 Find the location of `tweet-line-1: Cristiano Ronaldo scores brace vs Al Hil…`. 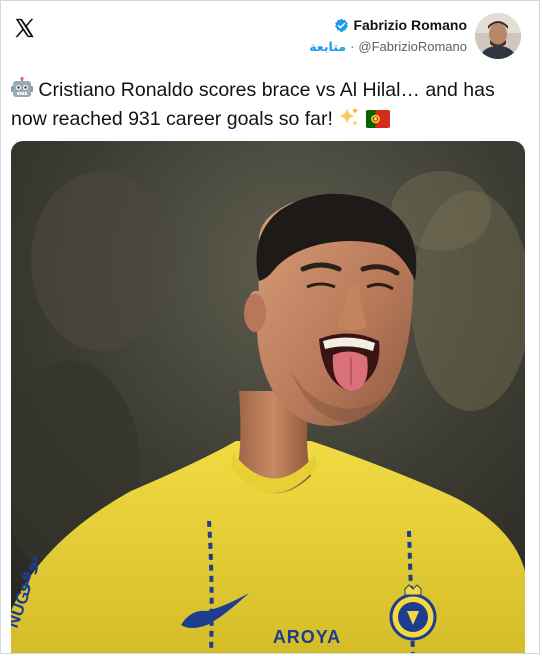

tweet-line-1: Cristiano Ronaldo scores brace vs Al Hil… is located at coordinates (266, 90).